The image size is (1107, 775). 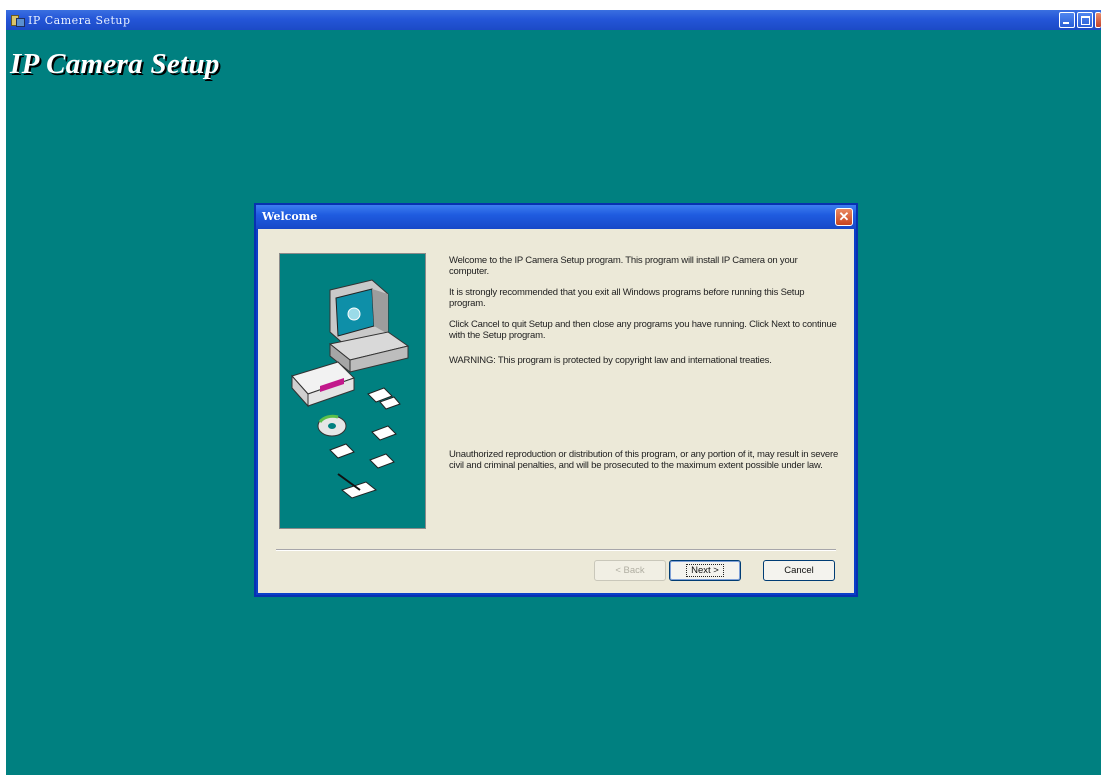 What do you see at coordinates (79, 20) in the screenshot?
I see `window-title: IP Camera Setup` at bounding box center [79, 20].